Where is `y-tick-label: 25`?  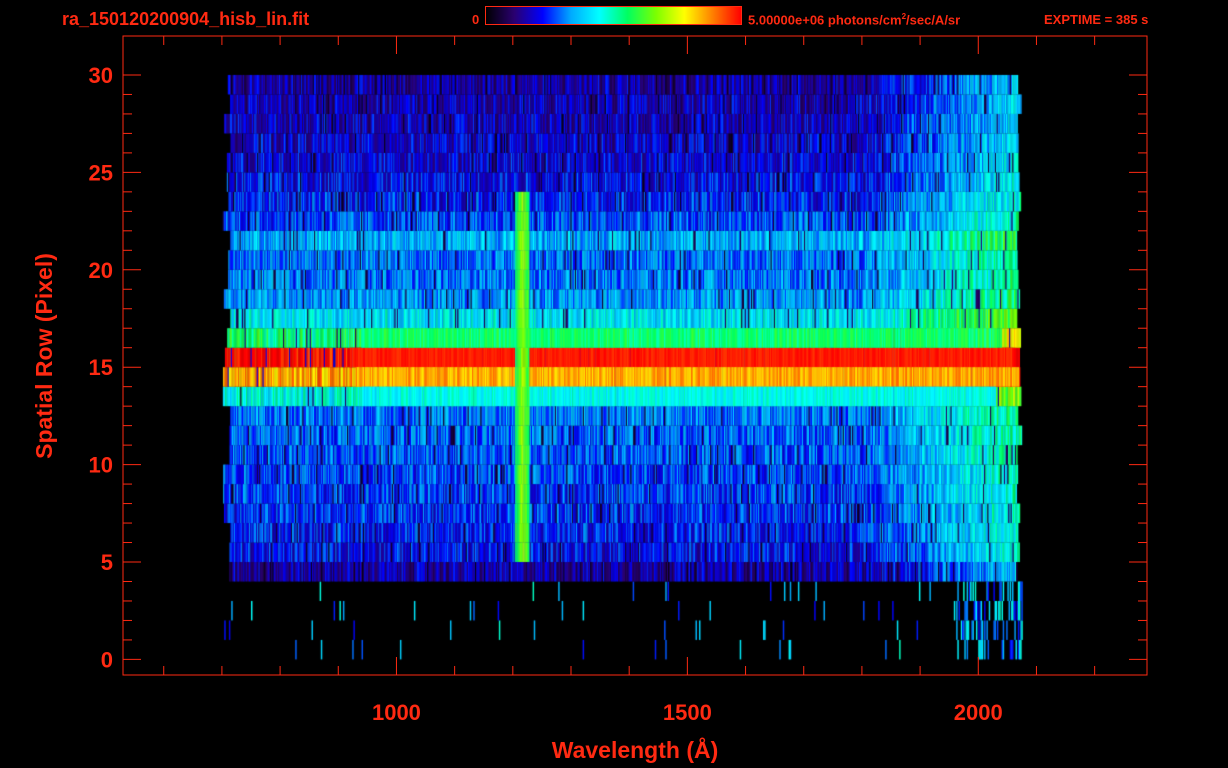 y-tick-label: 25 is located at coordinates (101, 172).